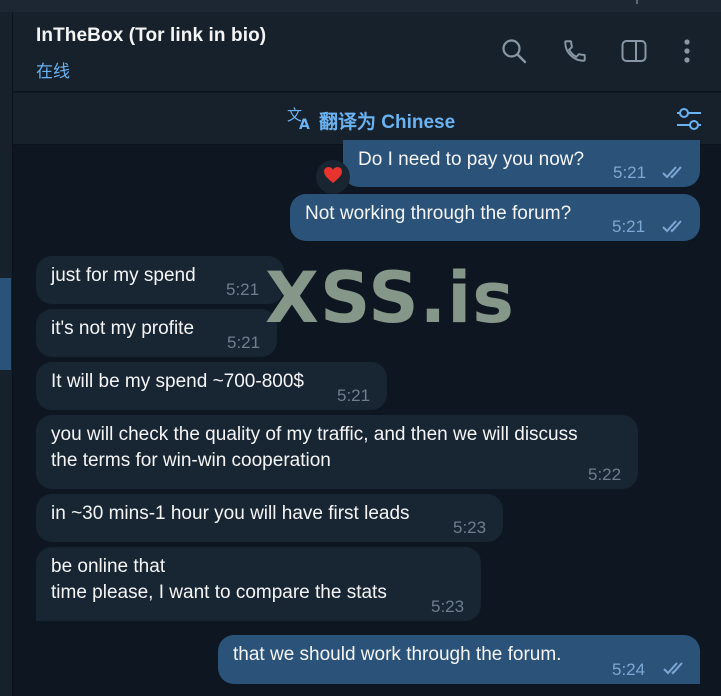 This screenshot has height=696, width=721. I want to click on phone-icon, so click(575, 51).